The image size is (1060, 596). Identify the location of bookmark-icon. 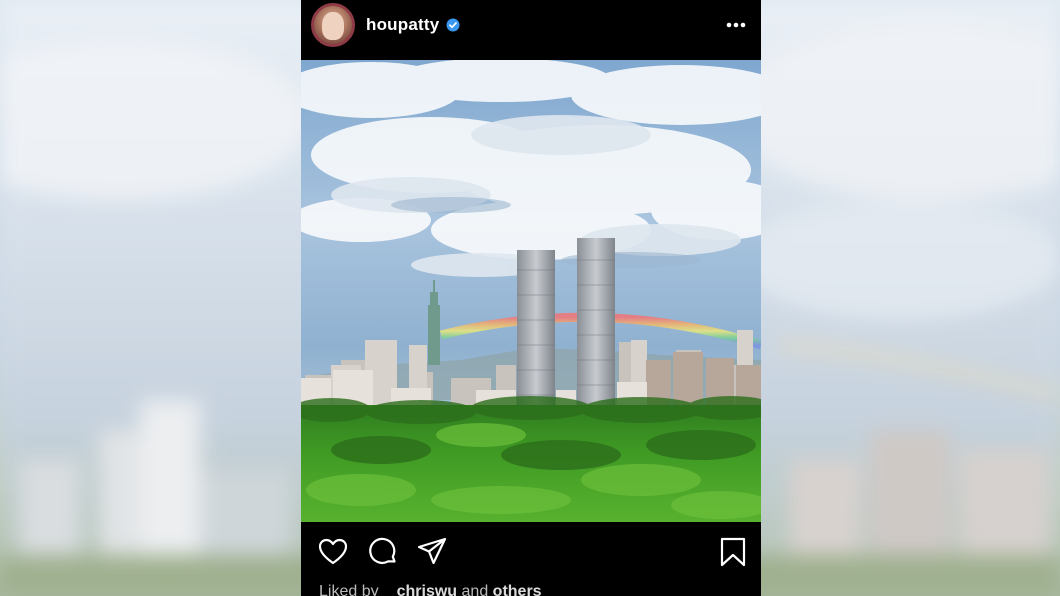
(733, 552).